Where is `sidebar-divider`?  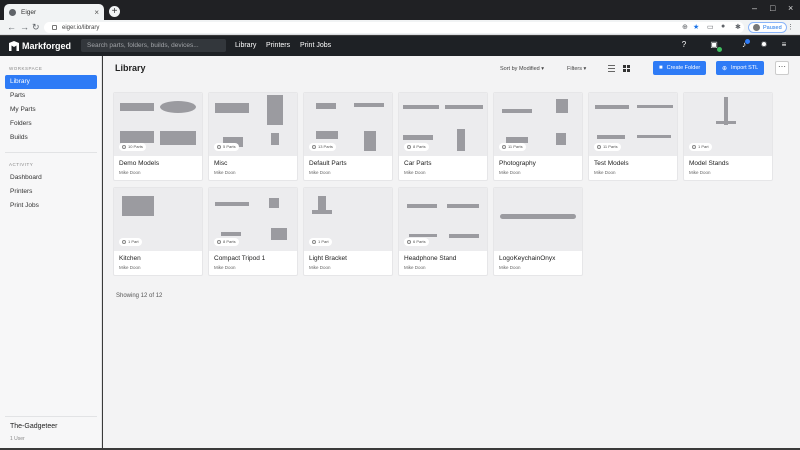 sidebar-divider is located at coordinates (51, 152).